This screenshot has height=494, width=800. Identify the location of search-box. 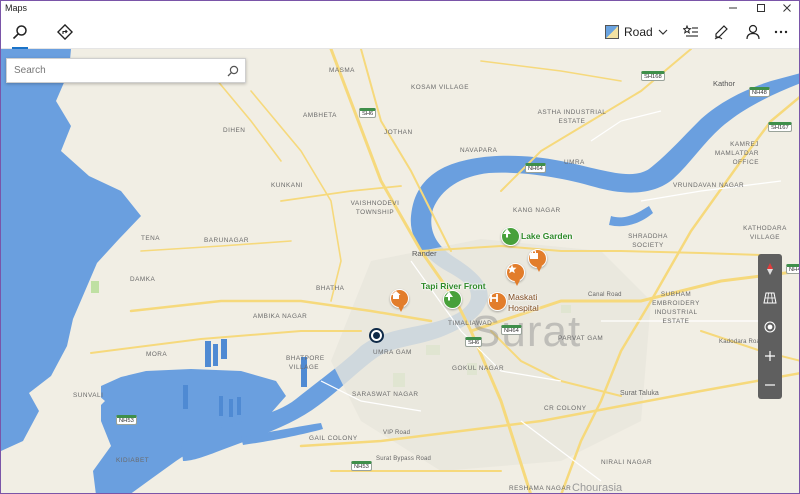
(126, 70).